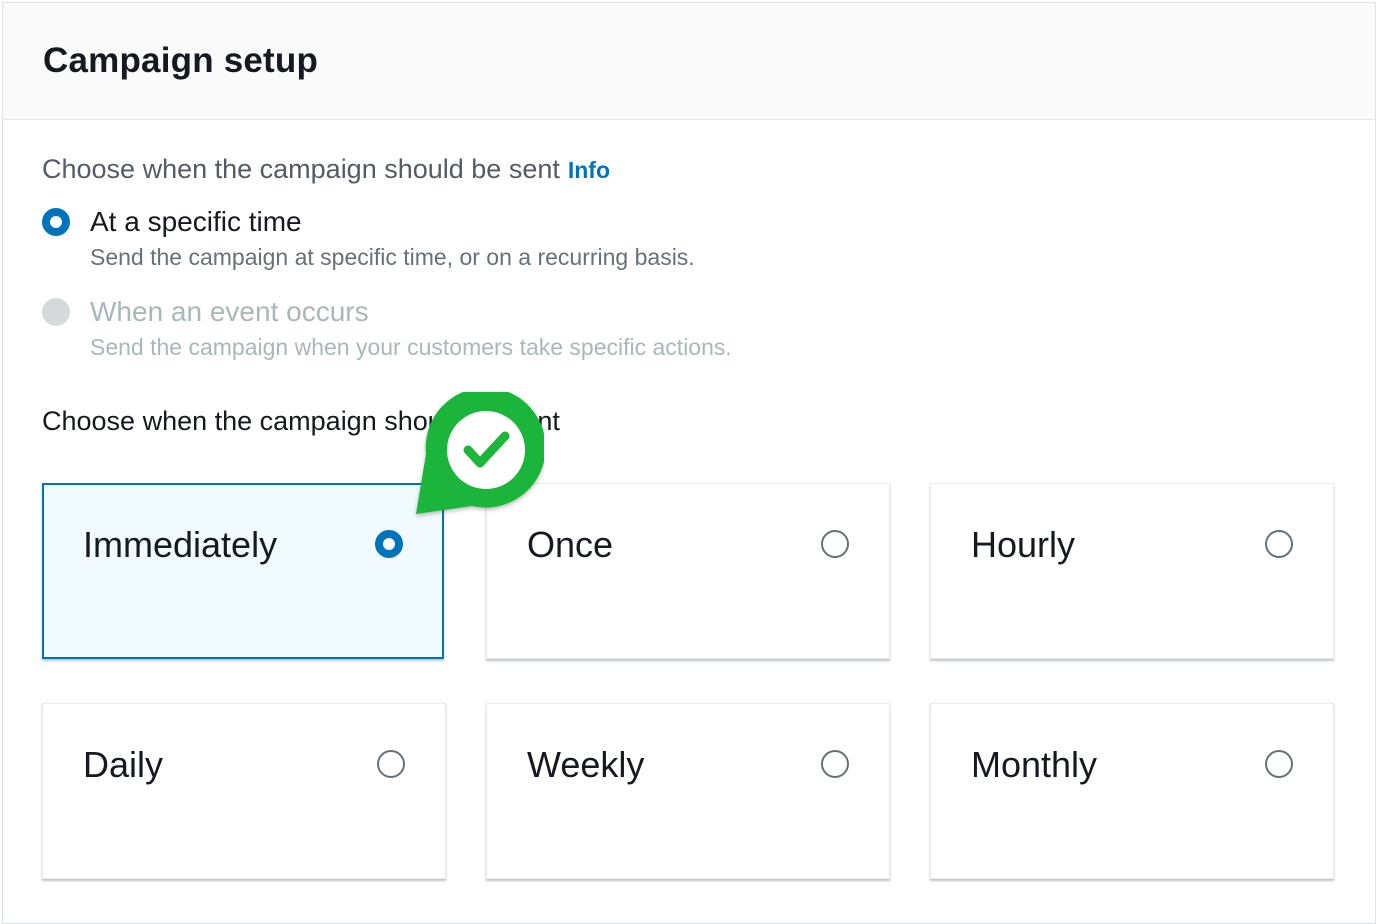  What do you see at coordinates (1132, 791) in the screenshot?
I see `tile-monthly: Monthly` at bounding box center [1132, 791].